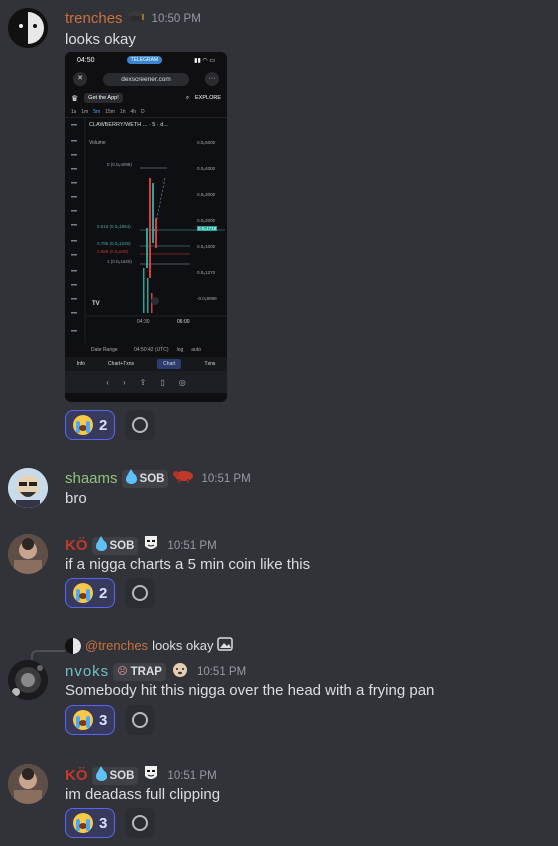 The width and height of the screenshot is (558, 846). What do you see at coordinates (113, 251) in the screenshot?
I see `fib-label-886: 0.886 (0.0₆849)` at bounding box center [113, 251].